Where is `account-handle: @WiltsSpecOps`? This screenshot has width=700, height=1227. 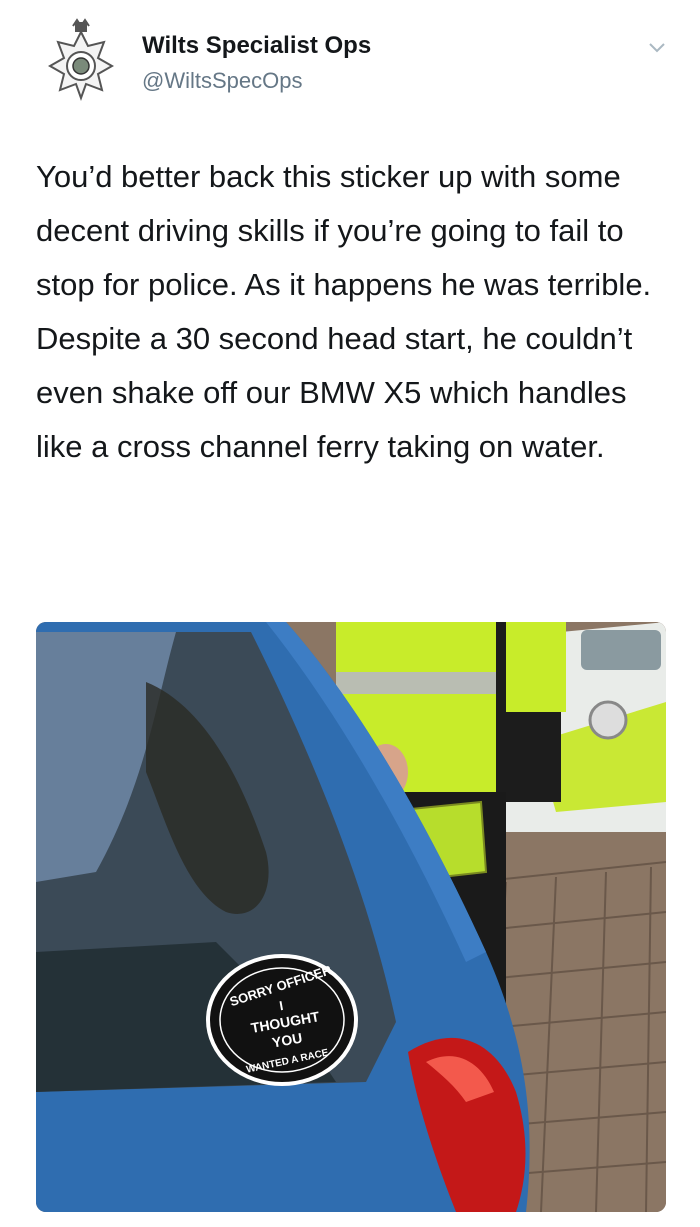 account-handle: @WiltsSpecOps is located at coordinates (222, 81).